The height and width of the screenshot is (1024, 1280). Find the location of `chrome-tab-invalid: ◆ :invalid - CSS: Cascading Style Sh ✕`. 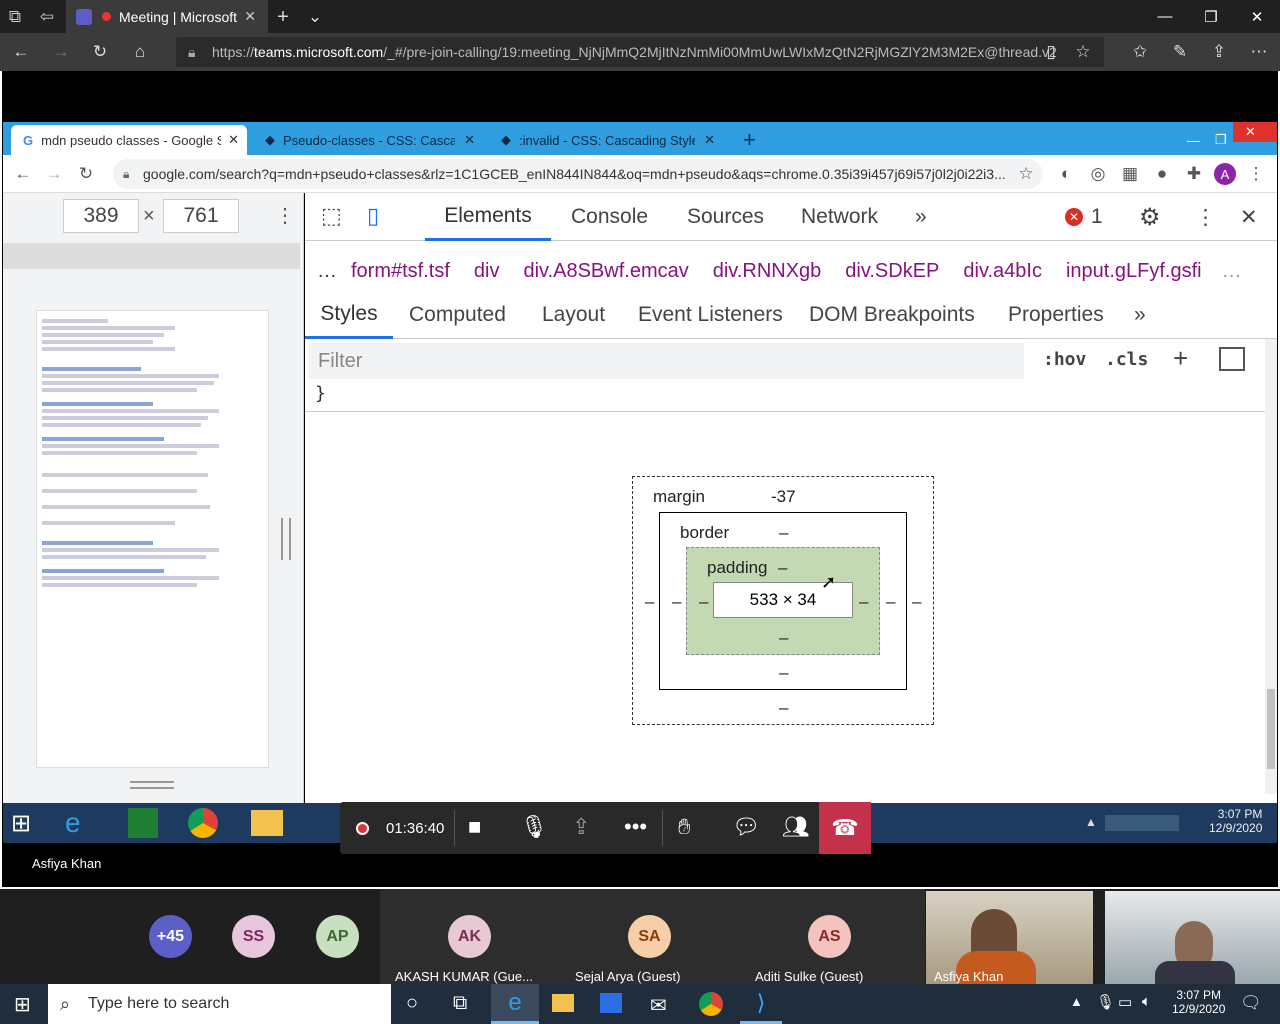

chrome-tab-invalid: ◆ :invalid - CSS: Cascading Style Sh ✕ is located at coordinates (606, 140).